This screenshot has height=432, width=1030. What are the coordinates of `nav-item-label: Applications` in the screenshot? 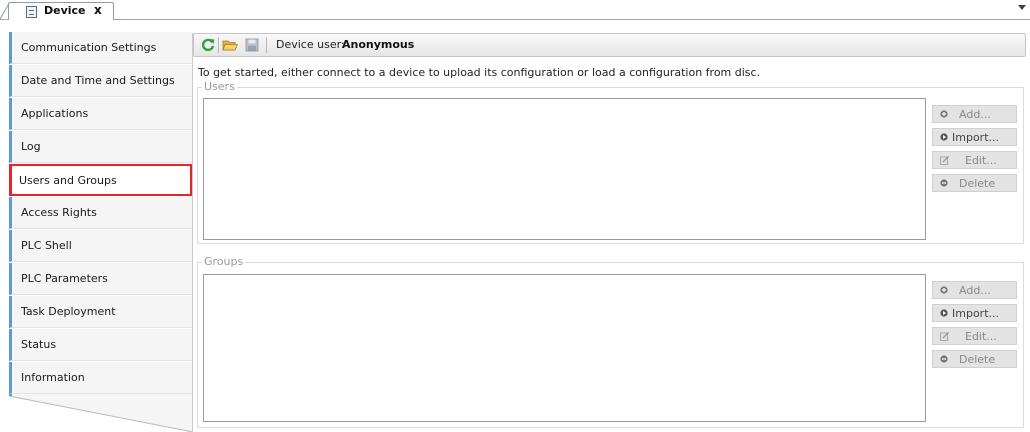 It's located at (55, 113).